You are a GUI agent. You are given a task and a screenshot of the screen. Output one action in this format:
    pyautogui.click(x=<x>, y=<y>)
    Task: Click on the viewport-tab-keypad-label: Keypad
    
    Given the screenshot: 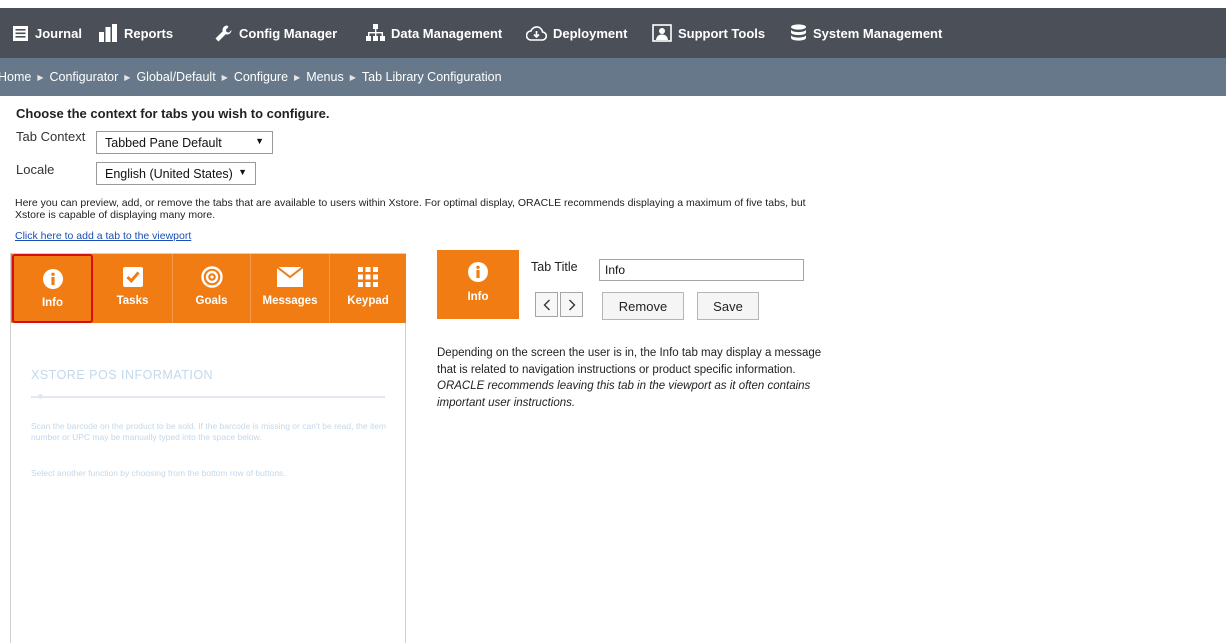 What is the action you would take?
    pyautogui.click(x=368, y=301)
    